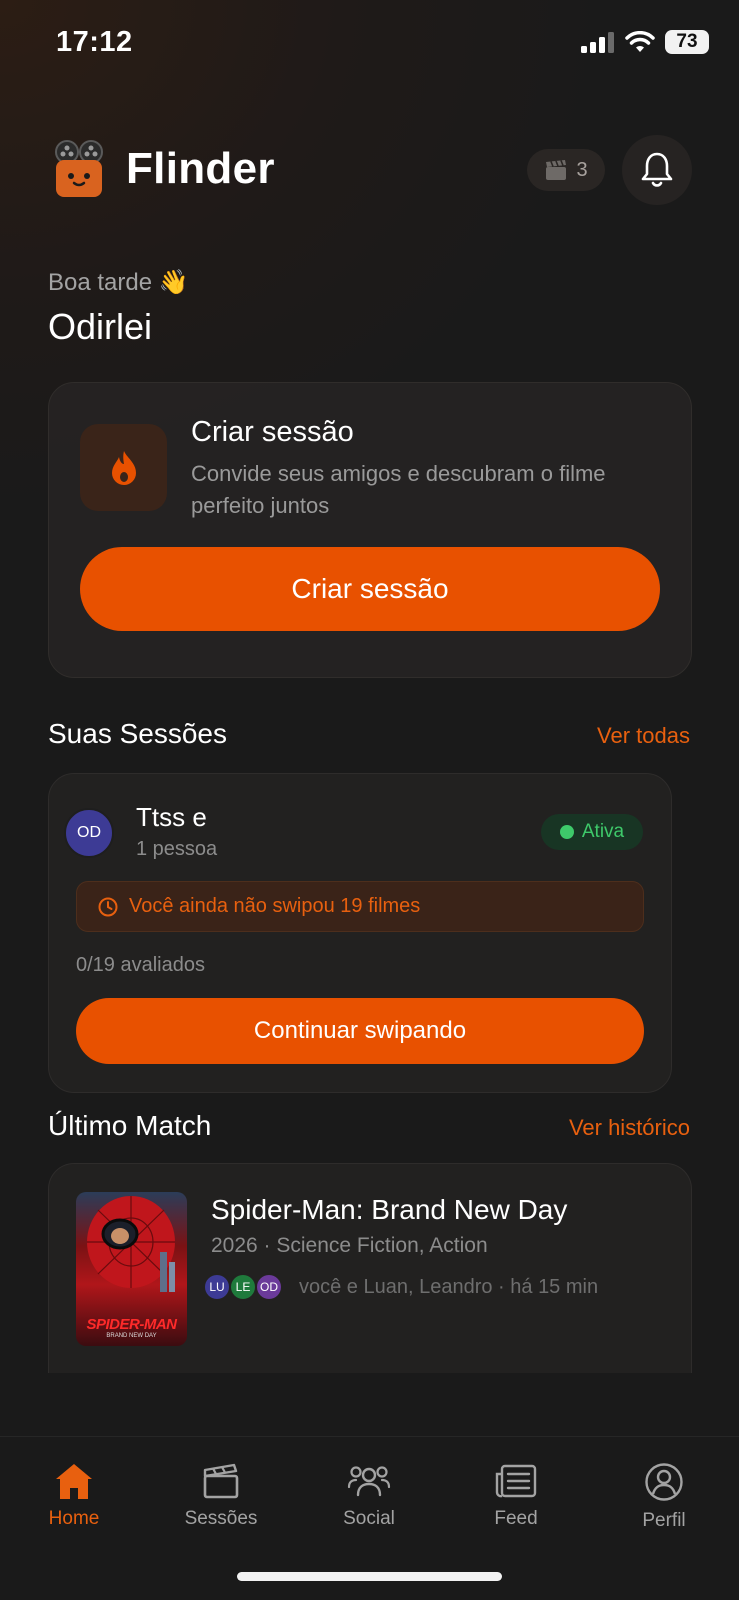 The height and width of the screenshot is (1600, 739). Describe the element at coordinates (360, 1031) in the screenshot. I see `continue-swiping-button: Continuar swipando` at that location.